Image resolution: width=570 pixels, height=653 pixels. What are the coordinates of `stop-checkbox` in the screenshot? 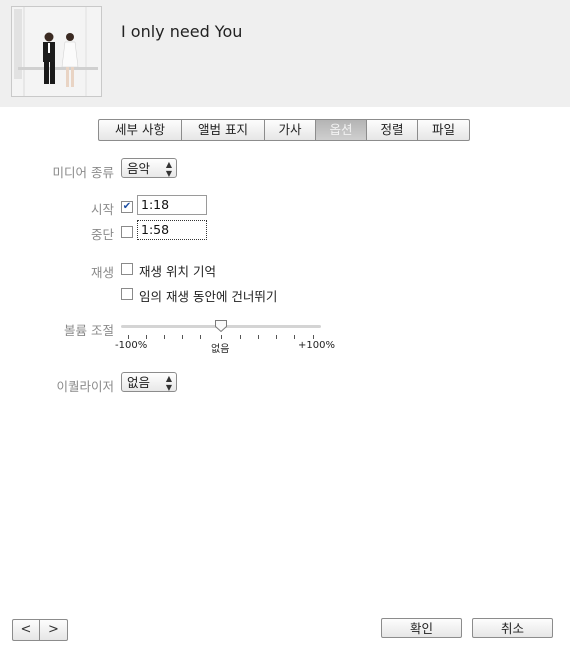 It's located at (127, 232).